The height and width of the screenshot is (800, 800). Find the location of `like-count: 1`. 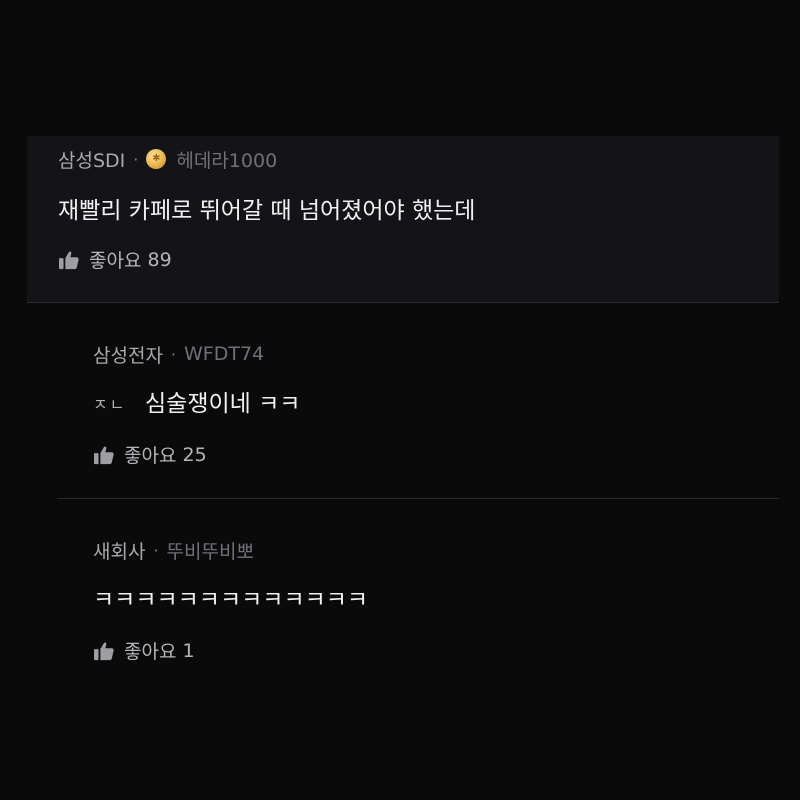

like-count: 1 is located at coordinates (188, 650).